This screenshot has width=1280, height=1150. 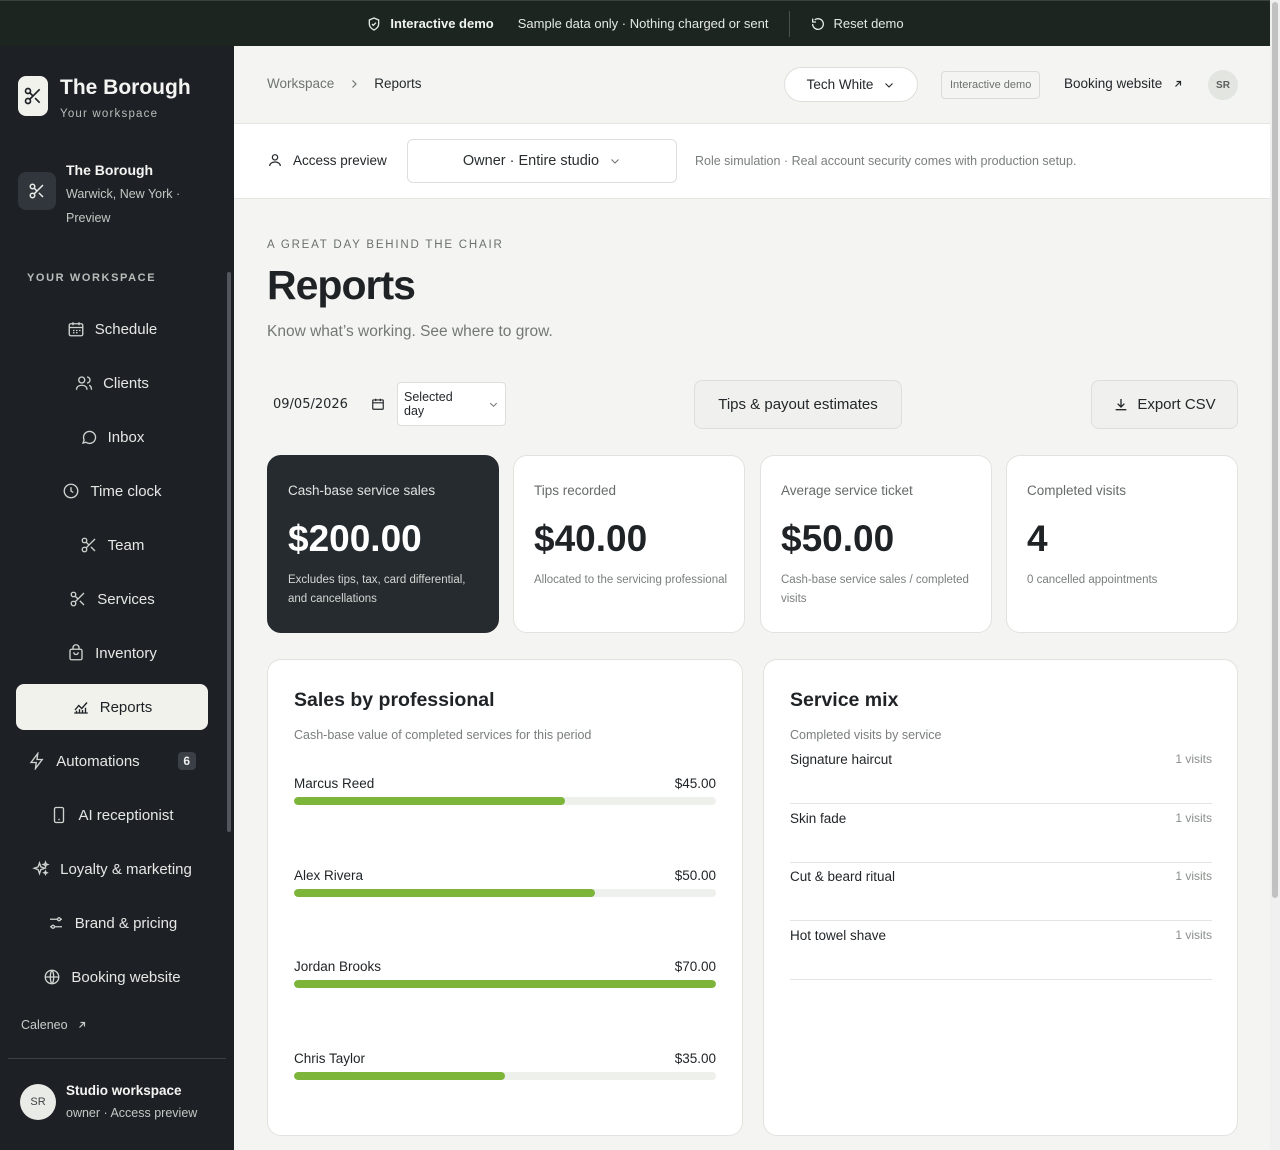 What do you see at coordinates (55, 923) in the screenshot?
I see `sliders-icon` at bounding box center [55, 923].